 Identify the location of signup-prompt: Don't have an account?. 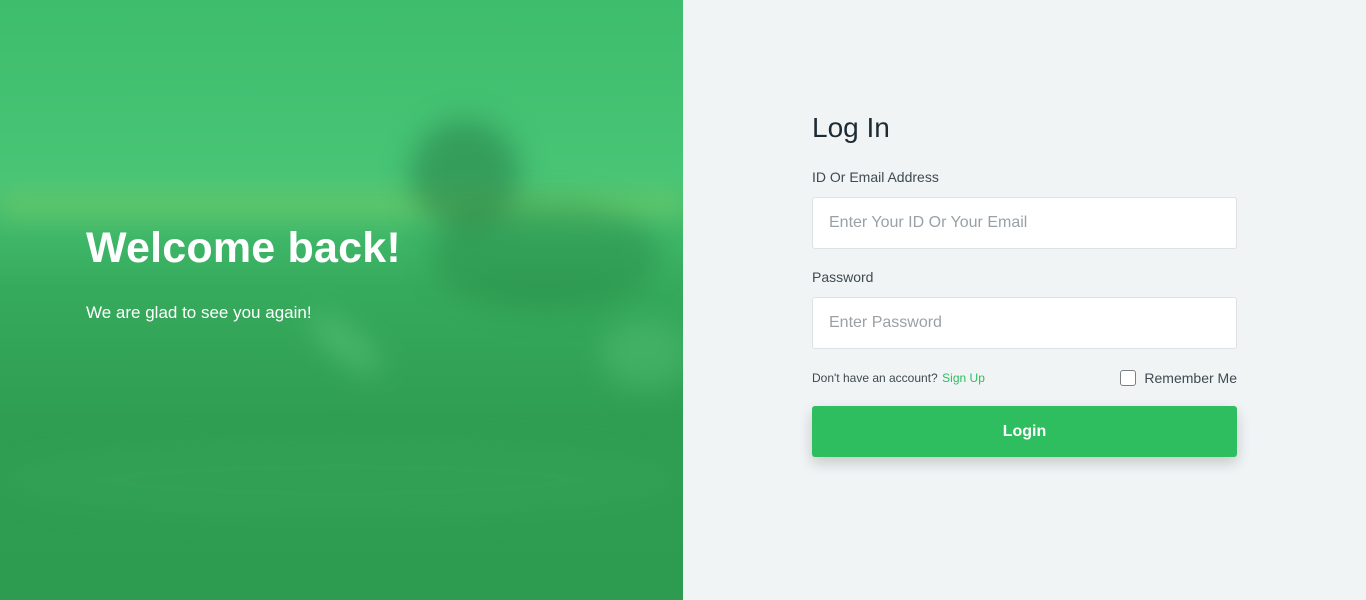
(875, 378).